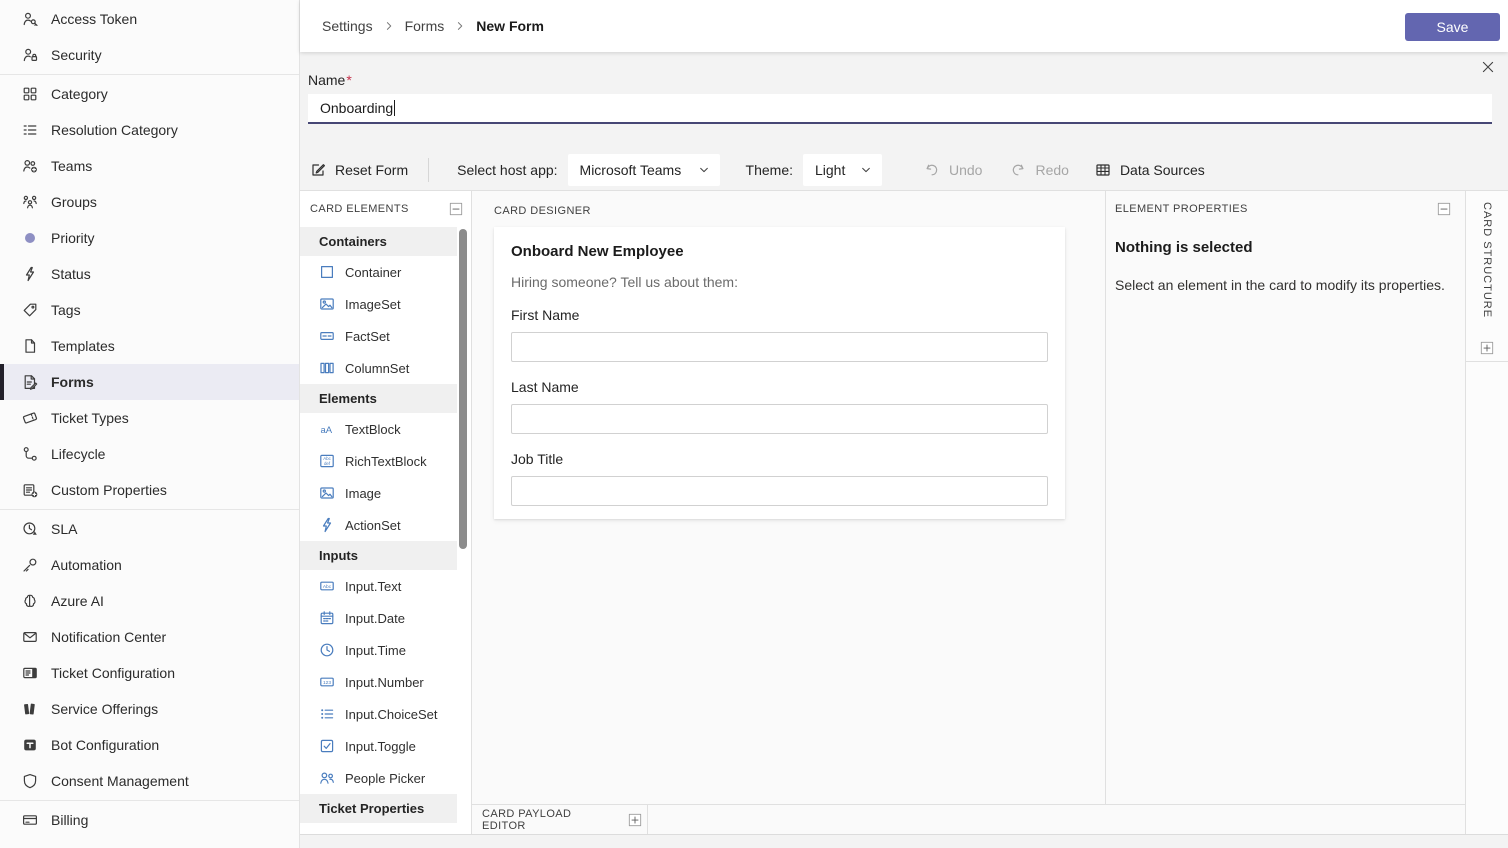 This screenshot has width=1508, height=848. Describe the element at coordinates (105, 745) in the screenshot. I see `sidebar-item-label: Bot Configuration` at that location.